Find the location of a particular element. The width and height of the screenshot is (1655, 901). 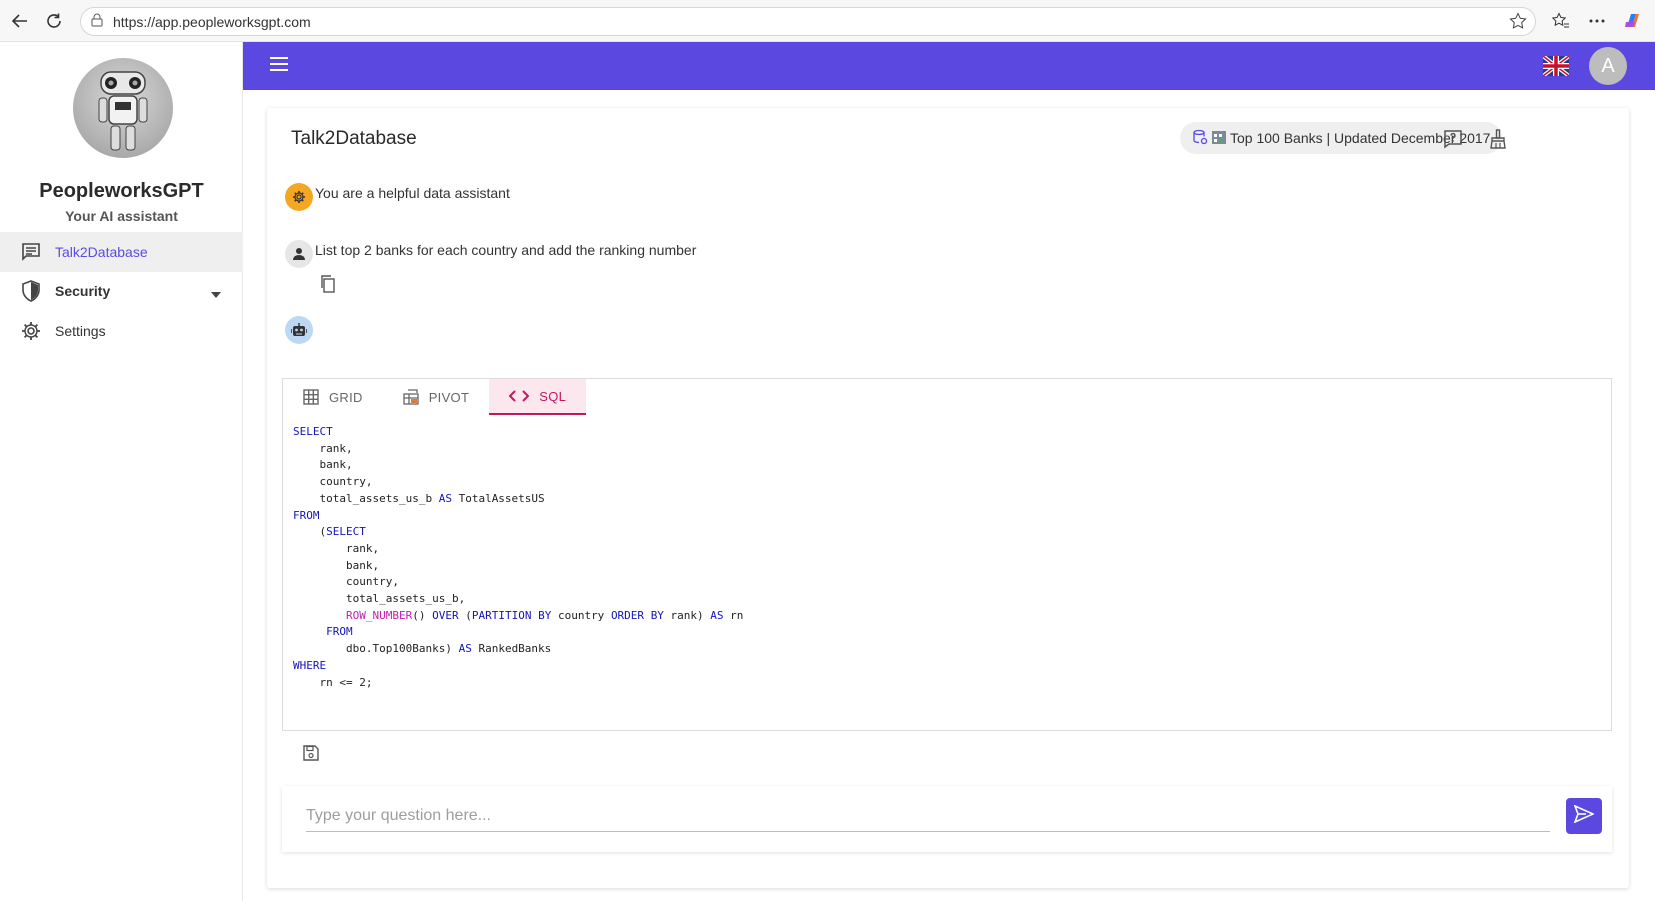

assistant-robot-avatar is located at coordinates (299, 330).